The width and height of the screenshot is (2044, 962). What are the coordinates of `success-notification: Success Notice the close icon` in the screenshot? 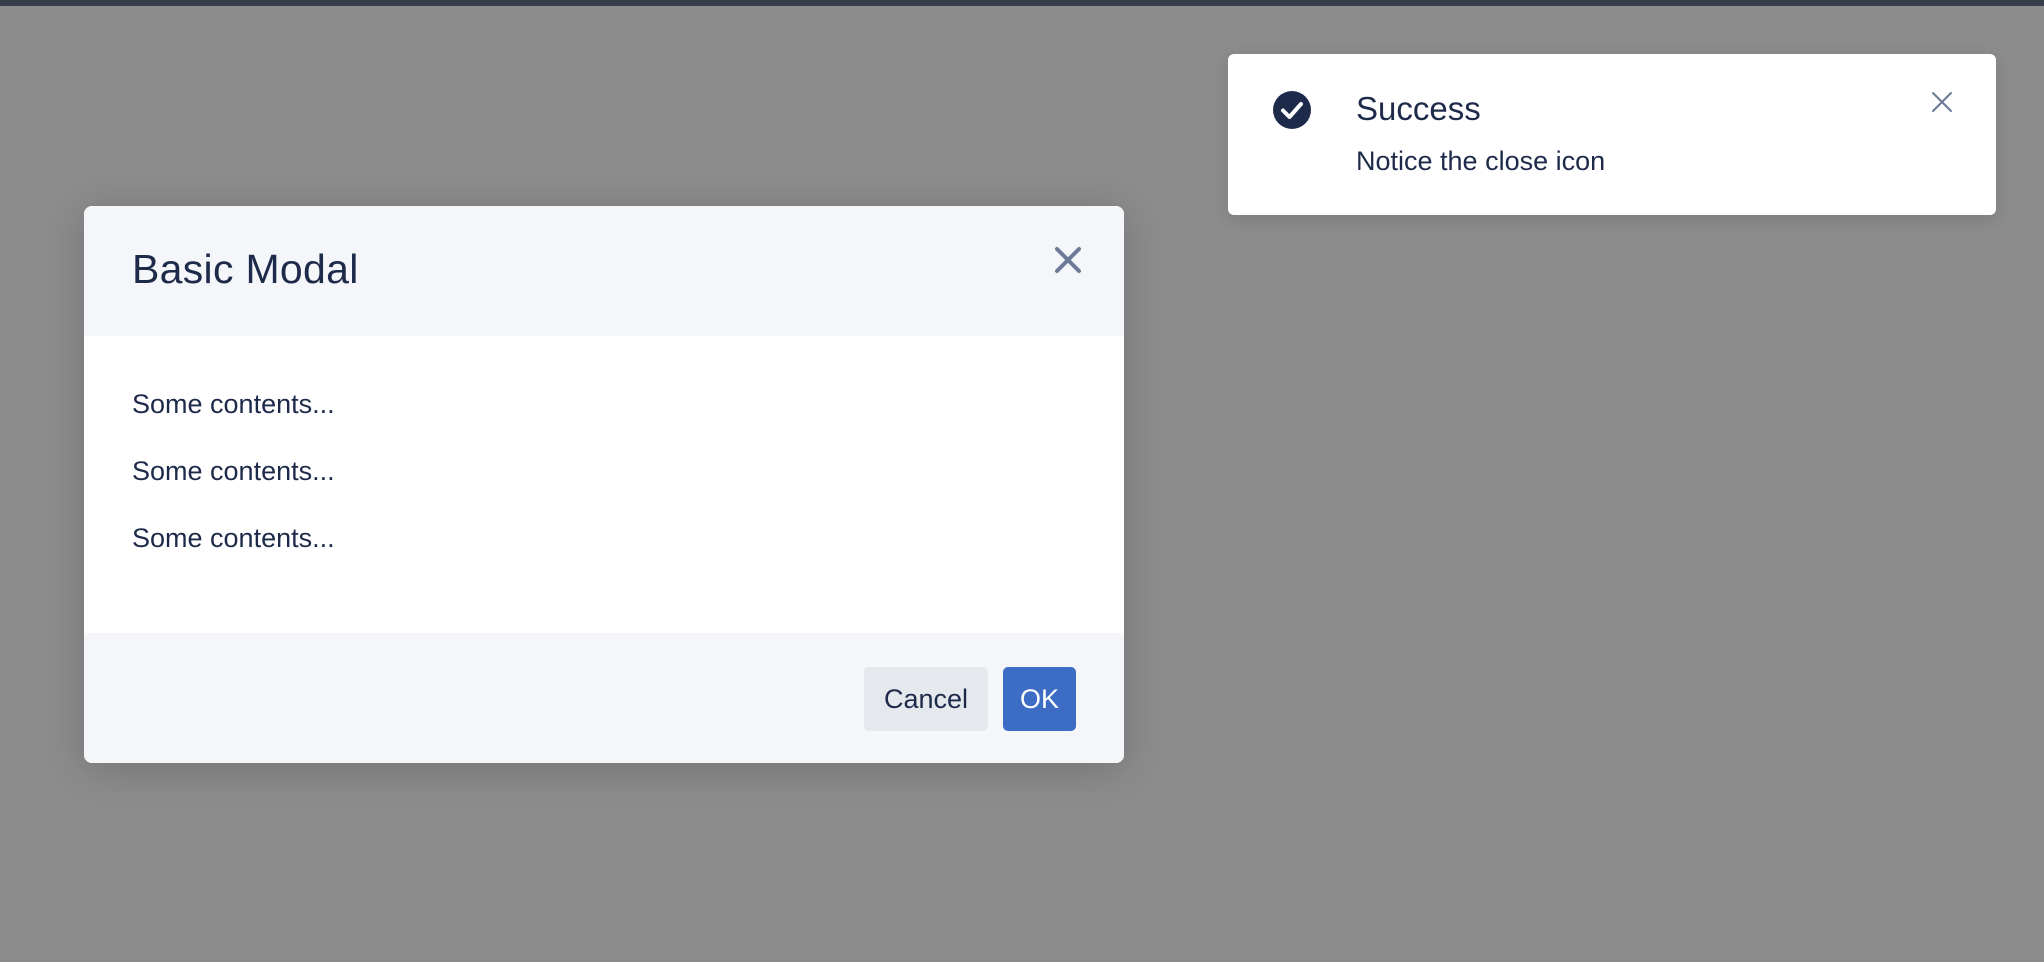 It's located at (1612, 134).